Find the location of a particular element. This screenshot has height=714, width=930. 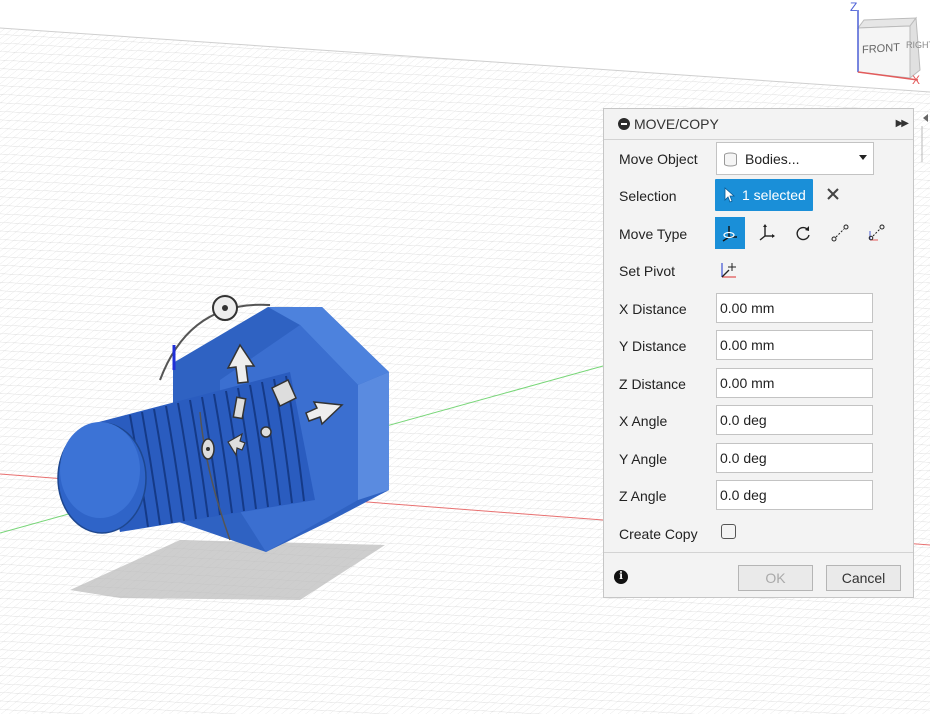

free-move-icon is located at coordinates (729, 234).